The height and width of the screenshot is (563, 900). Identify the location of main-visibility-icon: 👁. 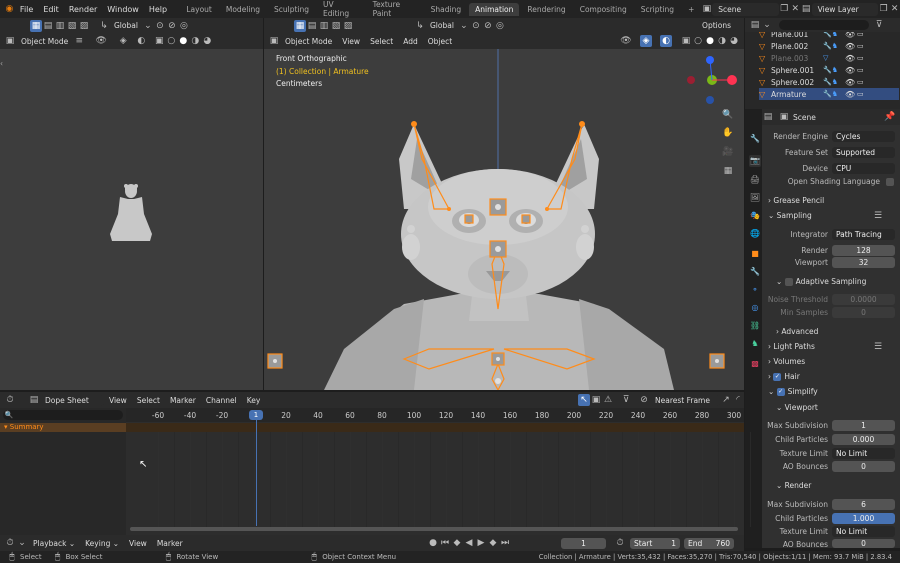
(626, 41).